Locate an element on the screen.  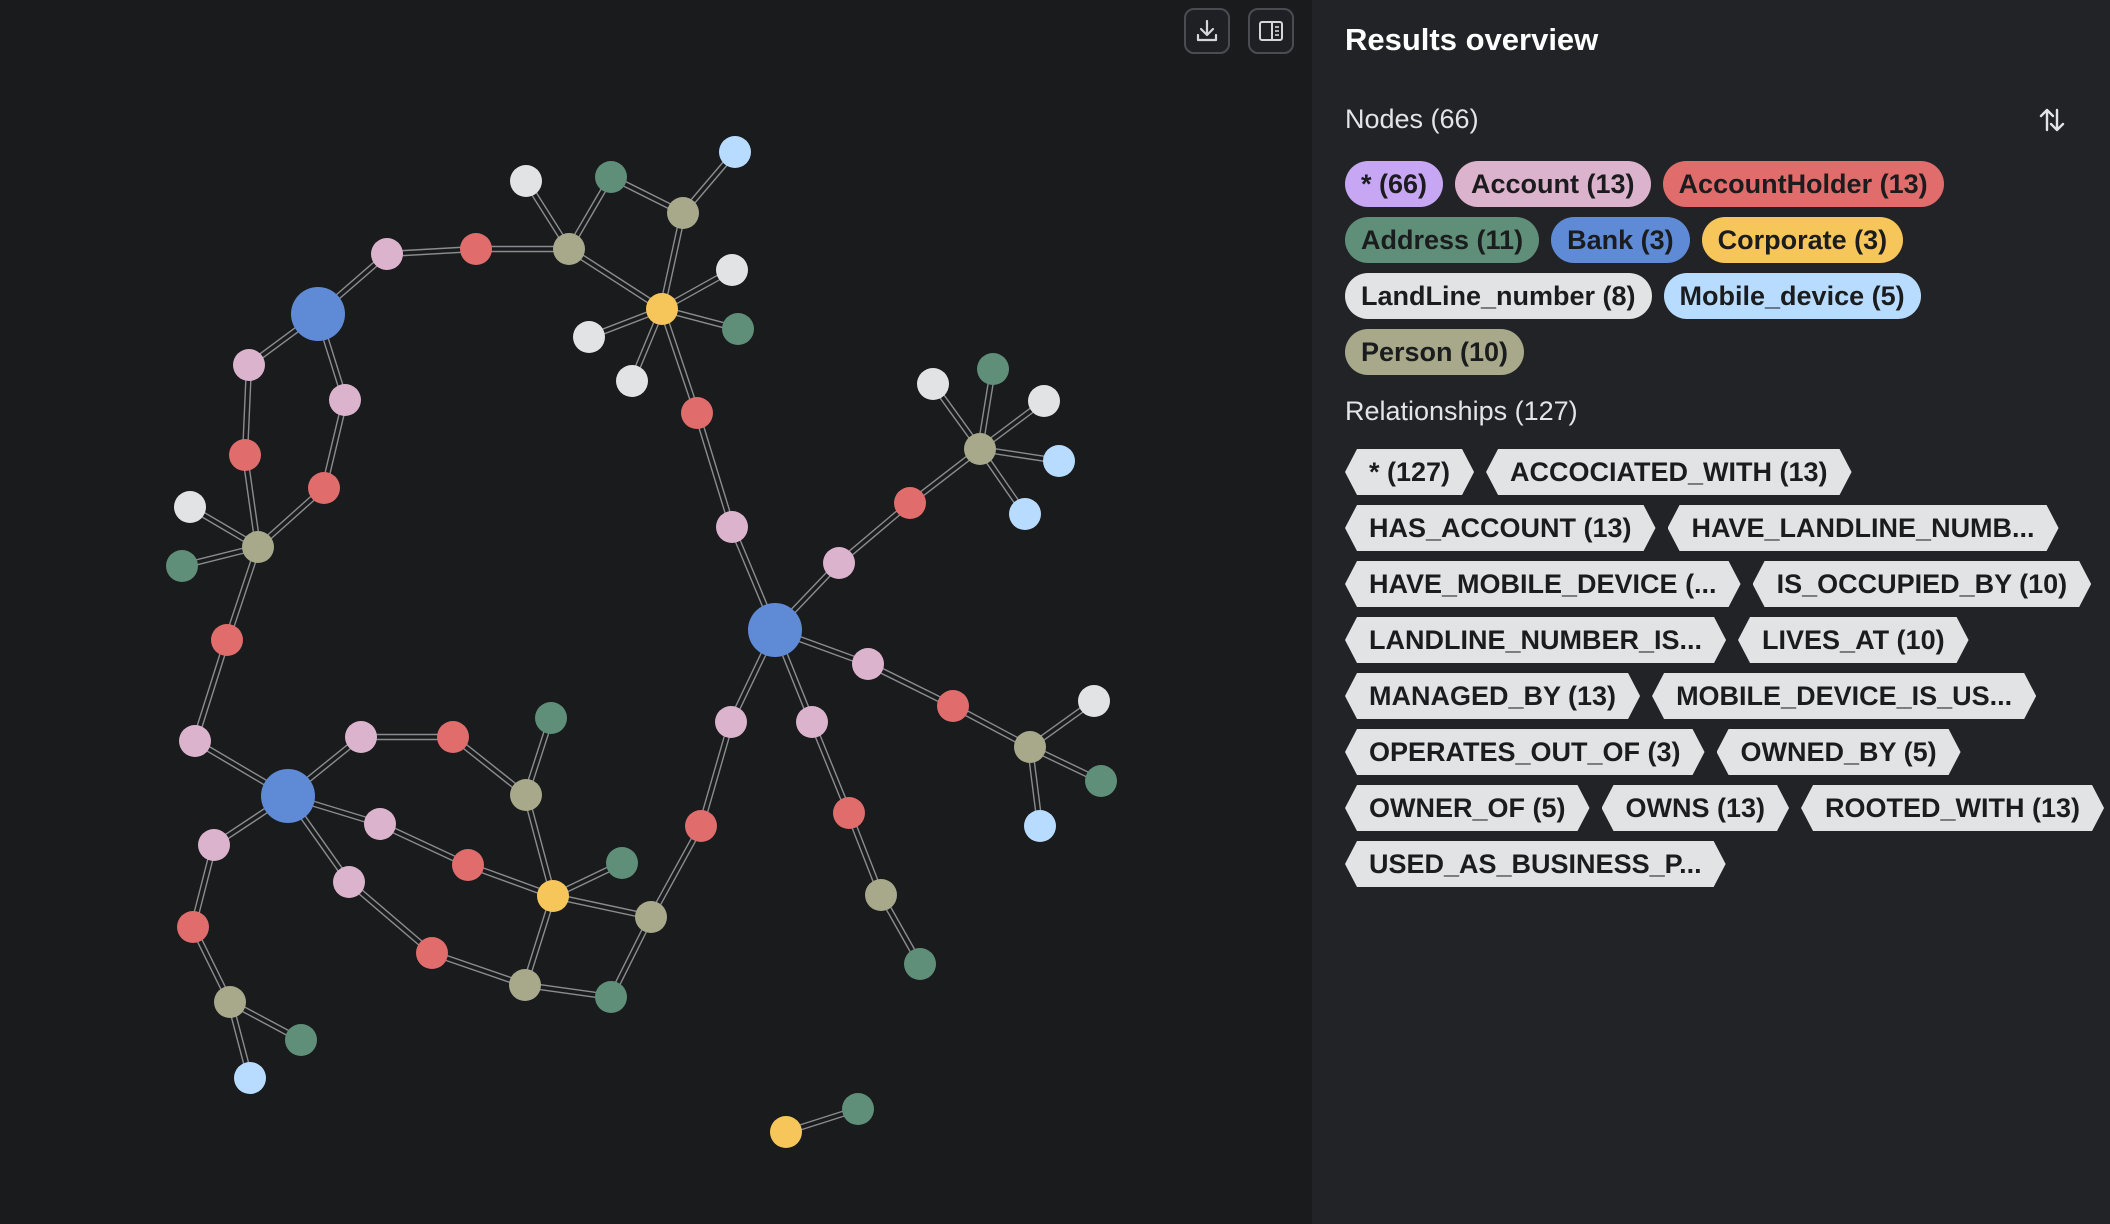
relationship-type-chip: * (127) is located at coordinates (1409, 472).